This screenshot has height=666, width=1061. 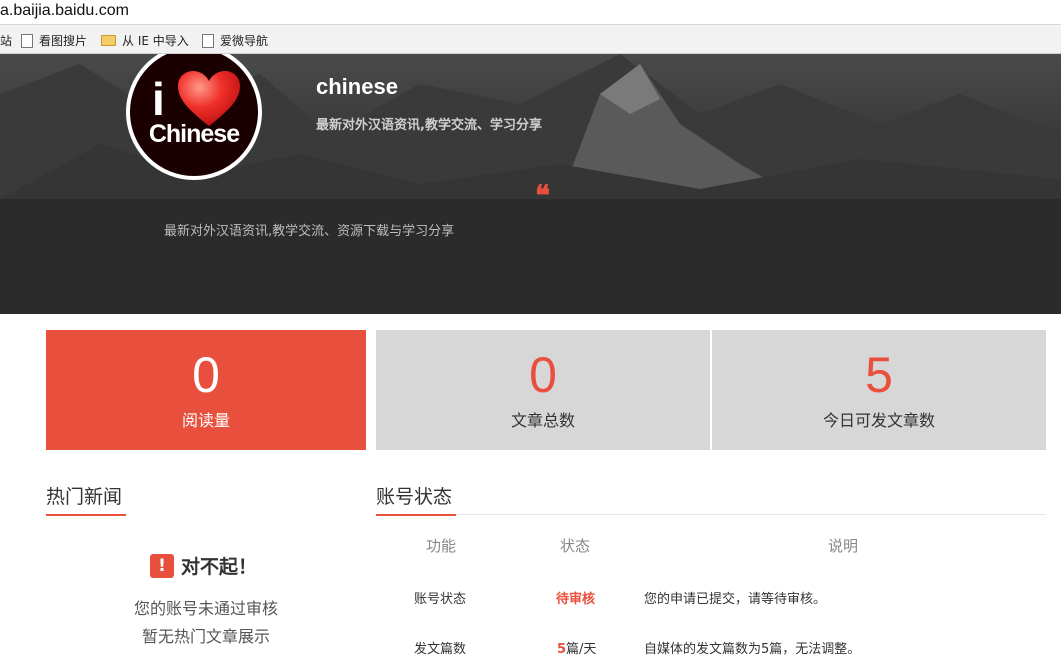 I want to click on folder-icon, so click(x=108, y=40).